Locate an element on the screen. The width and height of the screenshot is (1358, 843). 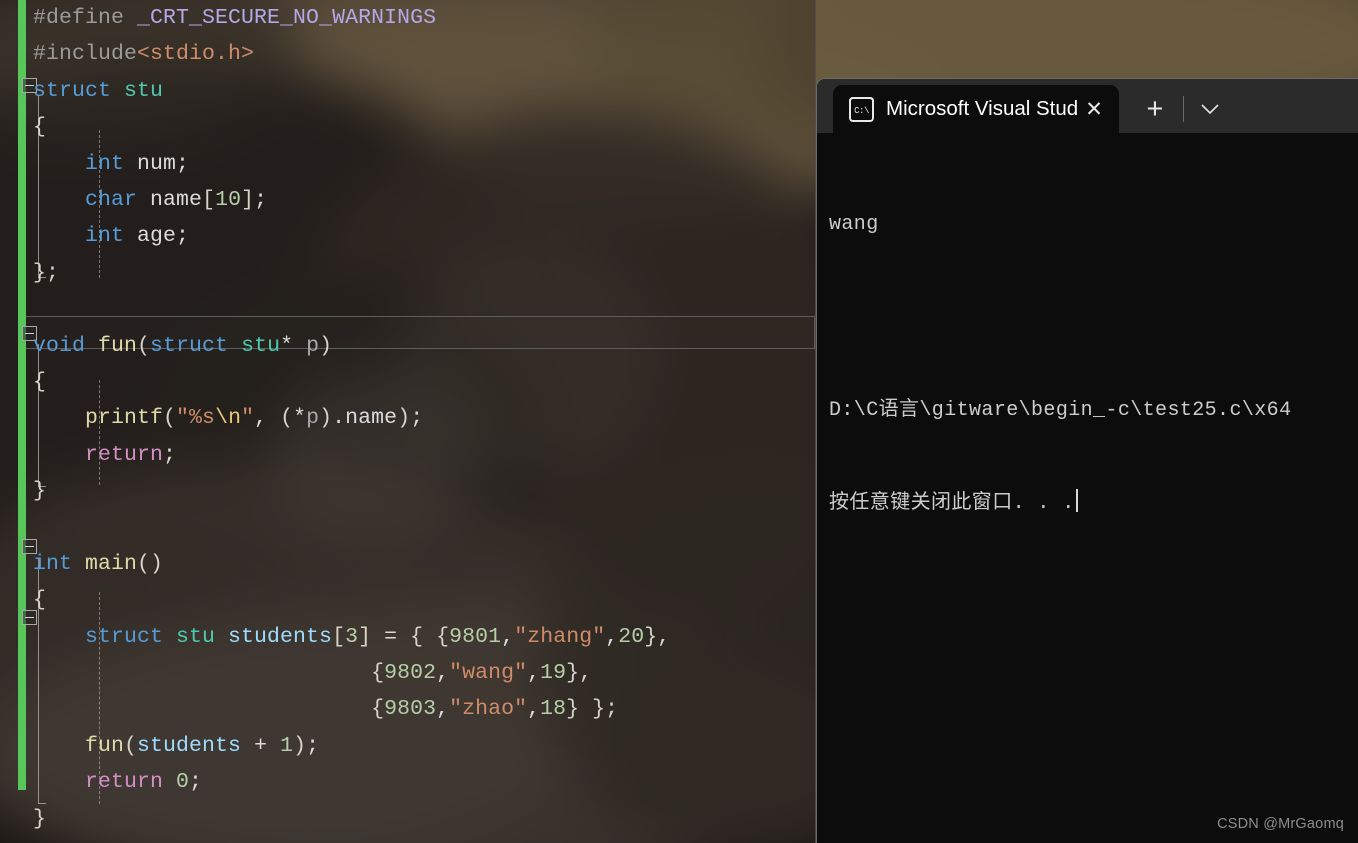
code-token: printf is located at coordinates (124, 418).